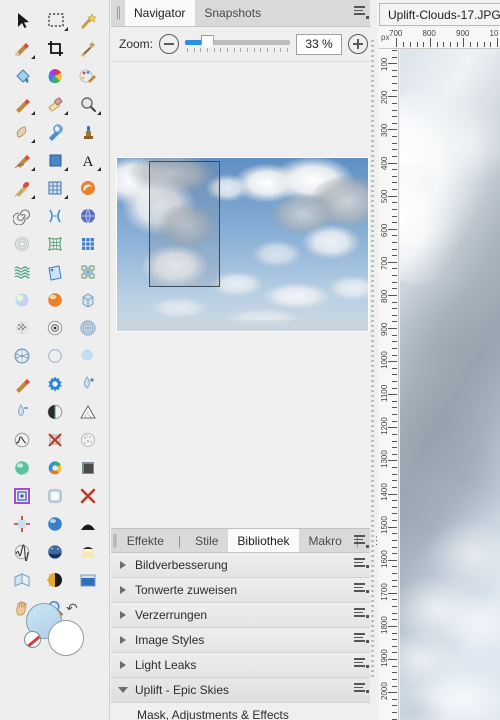 The image size is (500, 720). What do you see at coordinates (21, 20) in the screenshot?
I see `pick-tool` at bounding box center [21, 20].